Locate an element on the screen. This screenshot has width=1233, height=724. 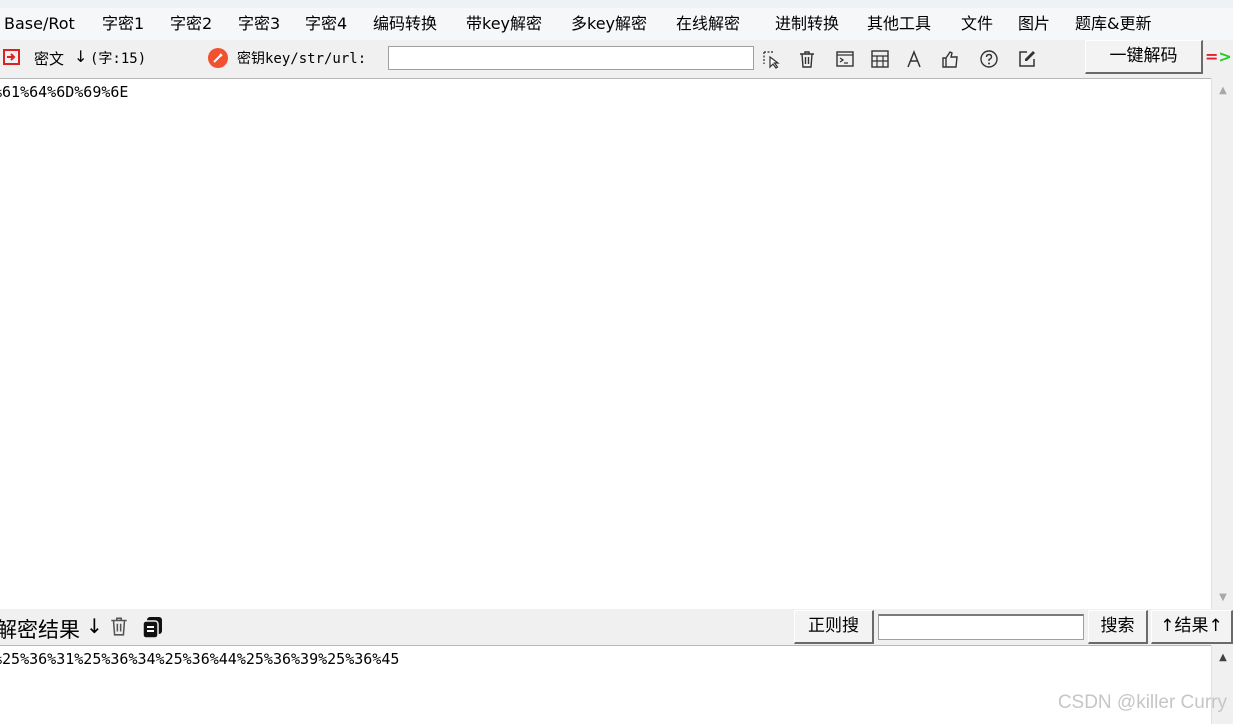
thumbs-up-icon is located at coordinates (950, 59).